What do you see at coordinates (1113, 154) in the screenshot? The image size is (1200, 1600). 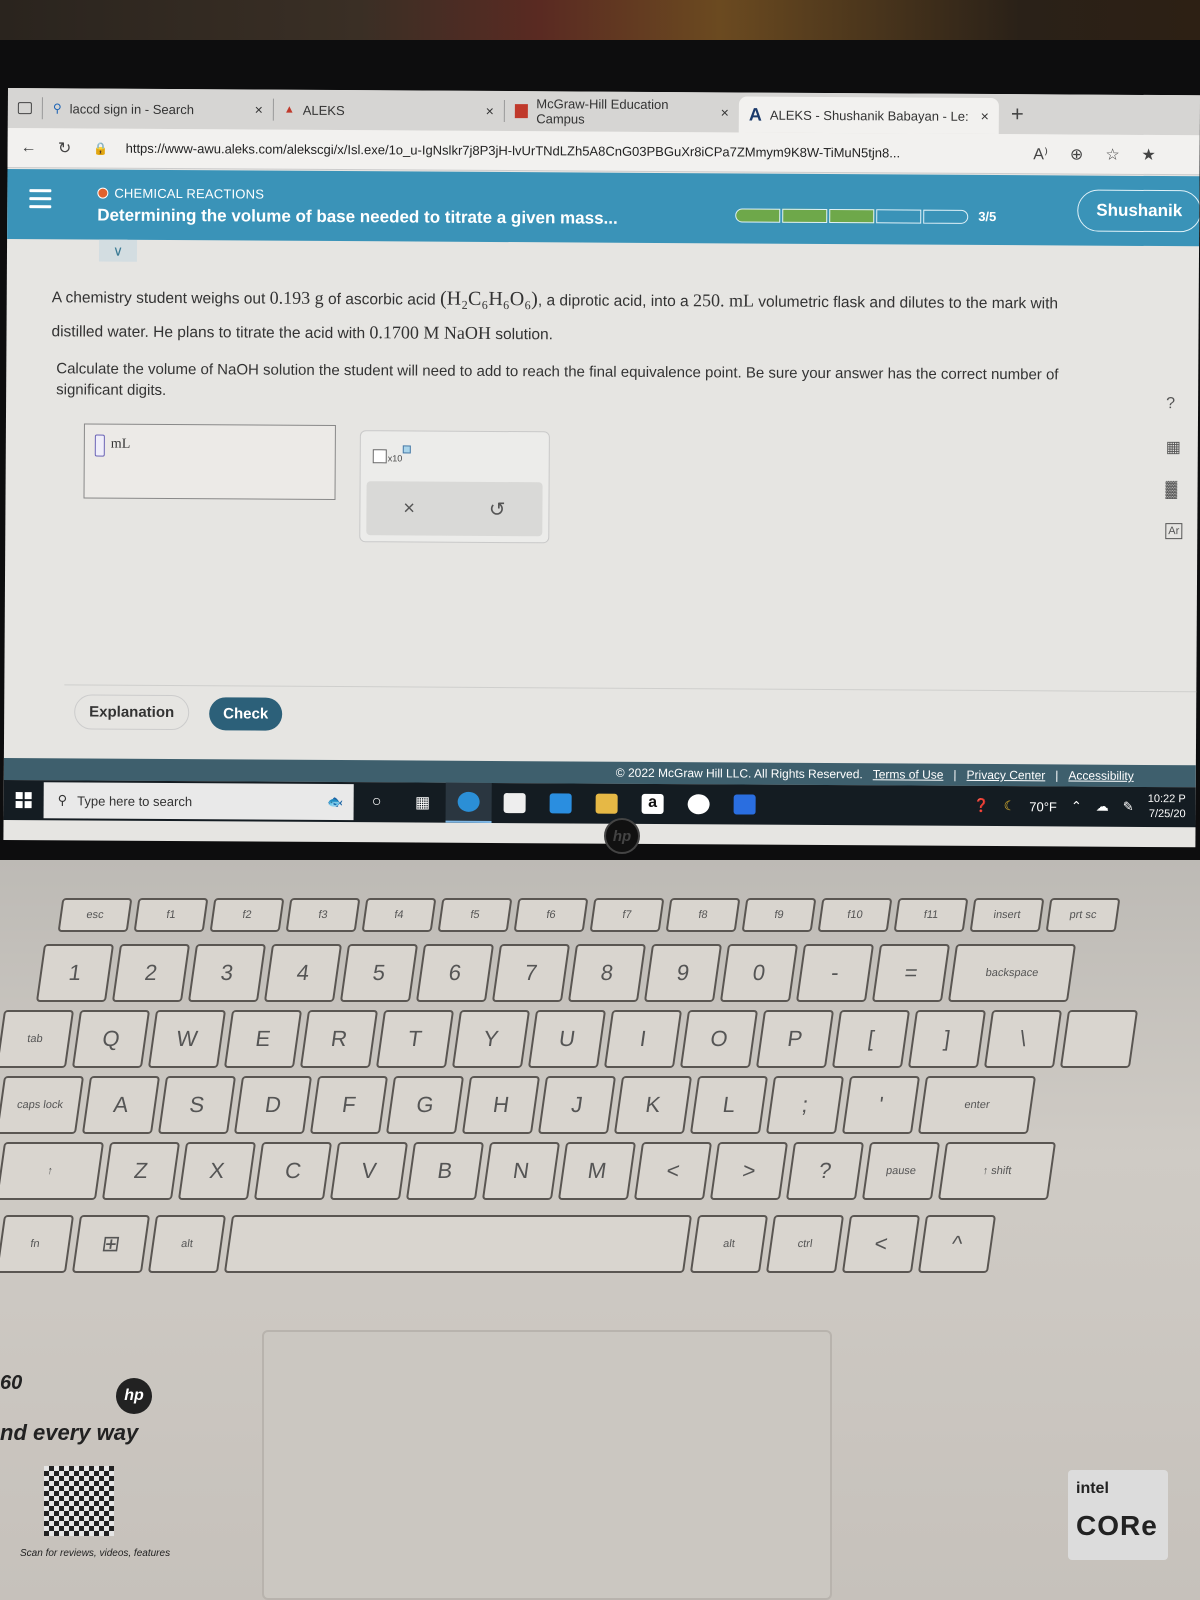 I see `add-favorite-icon: ☆` at bounding box center [1113, 154].